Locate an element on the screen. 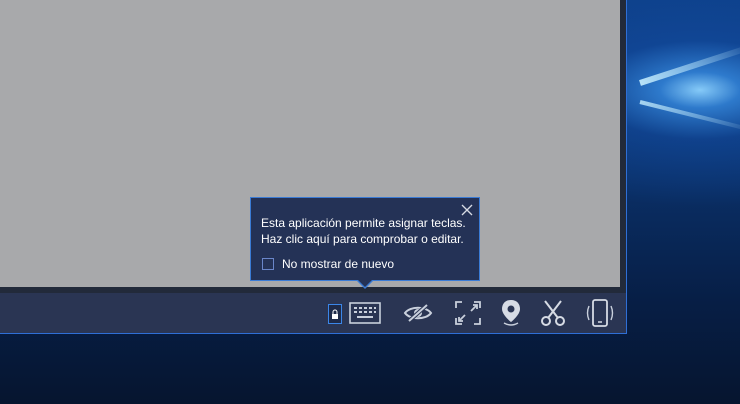 This screenshot has width=740, height=404. toggle-visibility-button is located at coordinates (418, 313).